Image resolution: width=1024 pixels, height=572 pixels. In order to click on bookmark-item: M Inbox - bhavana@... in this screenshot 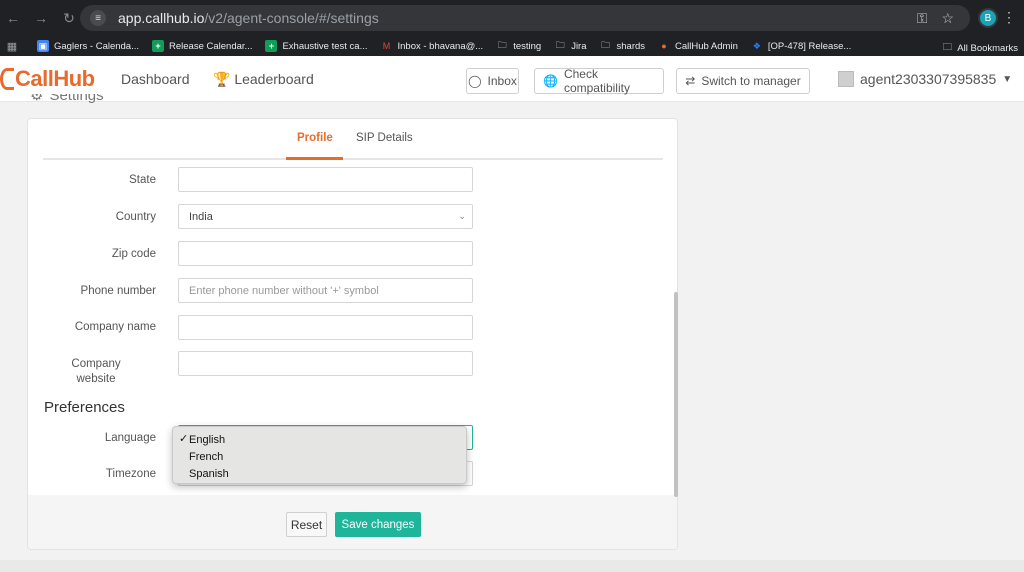, I will do `click(431, 46)`.